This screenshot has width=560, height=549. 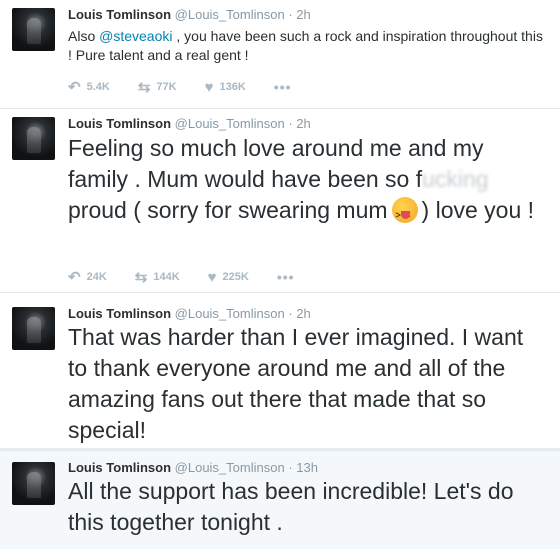 What do you see at coordinates (478, 210) in the screenshot?
I see `tweet-text-part: ) love you !` at bounding box center [478, 210].